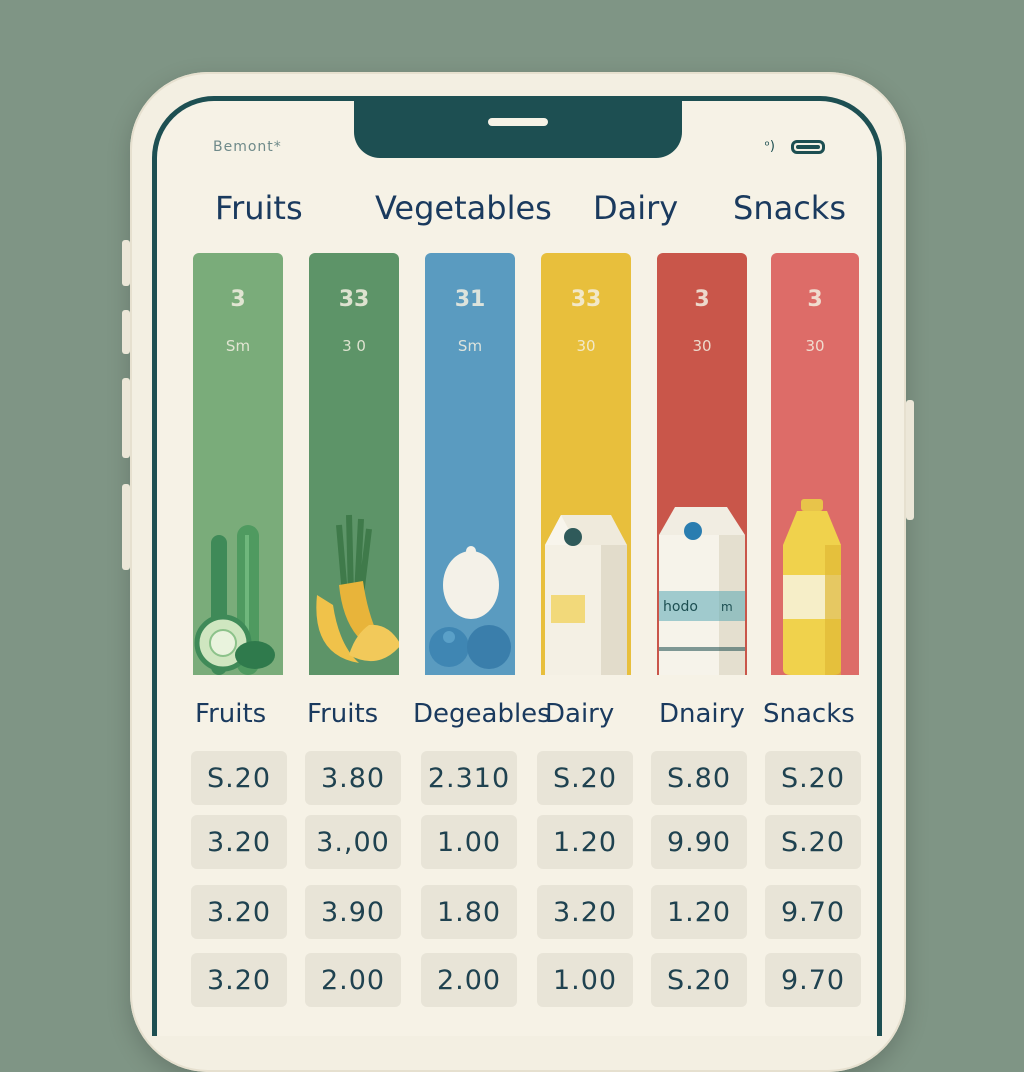 The height and width of the screenshot is (1072, 1024). I want to click on bar-dairy: 33 30, so click(586, 464).